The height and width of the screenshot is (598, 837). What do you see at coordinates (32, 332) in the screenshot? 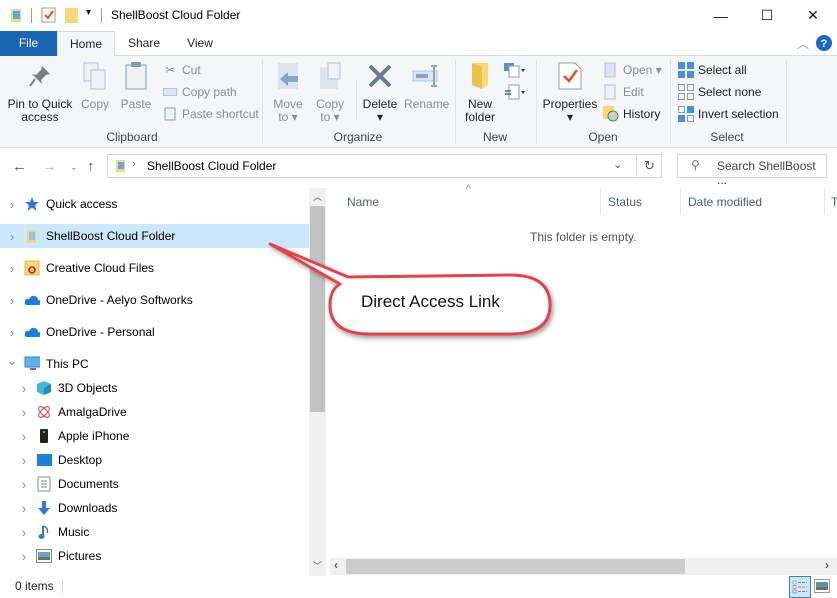
I see `onedrive-icon` at bounding box center [32, 332].